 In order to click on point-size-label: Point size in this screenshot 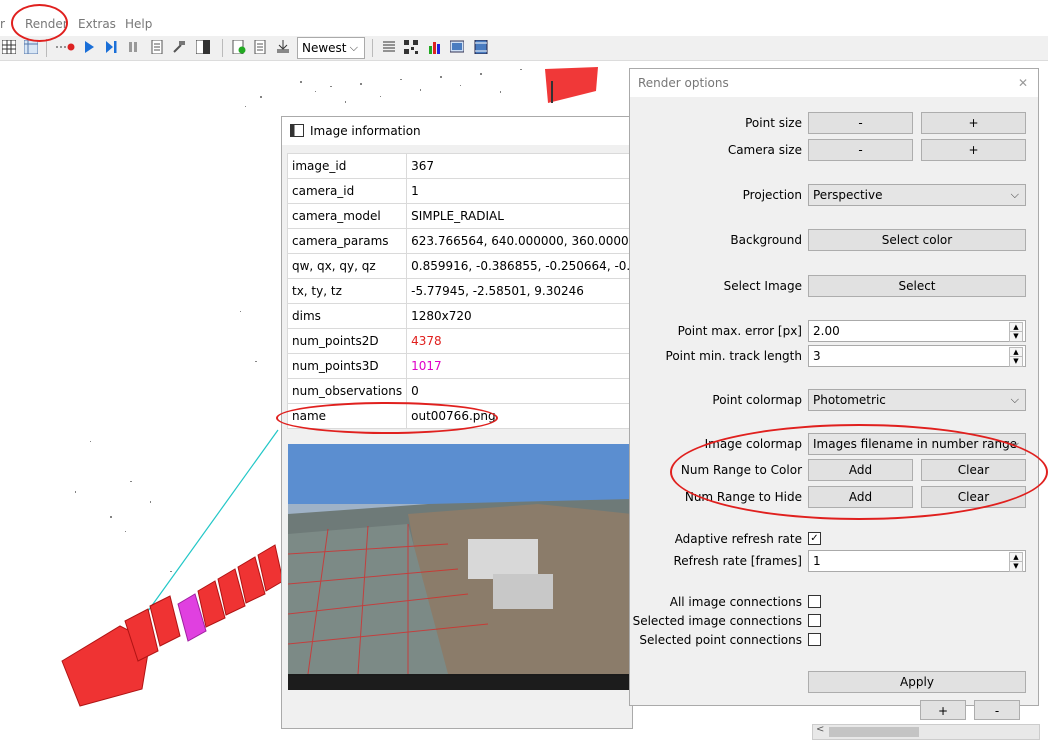, I will do `click(773, 123)`.